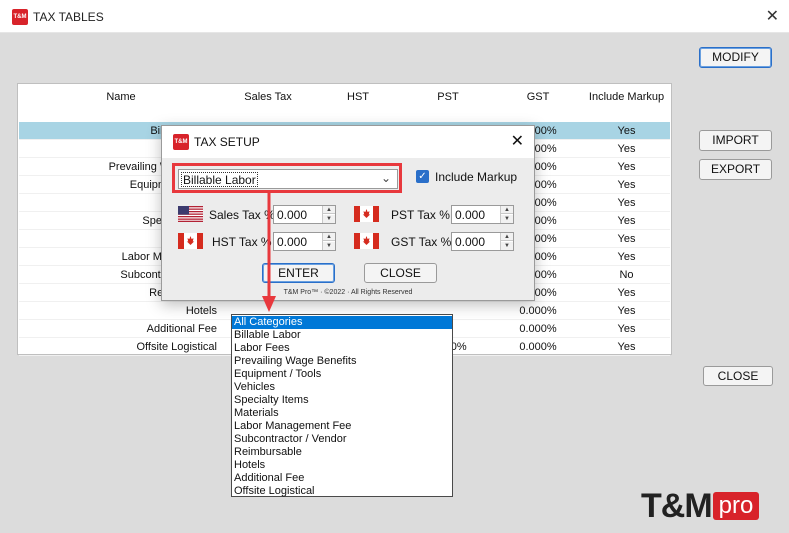 This screenshot has height=533, width=789. What do you see at coordinates (735, 140) in the screenshot?
I see `import-button: IMPORT` at bounding box center [735, 140].